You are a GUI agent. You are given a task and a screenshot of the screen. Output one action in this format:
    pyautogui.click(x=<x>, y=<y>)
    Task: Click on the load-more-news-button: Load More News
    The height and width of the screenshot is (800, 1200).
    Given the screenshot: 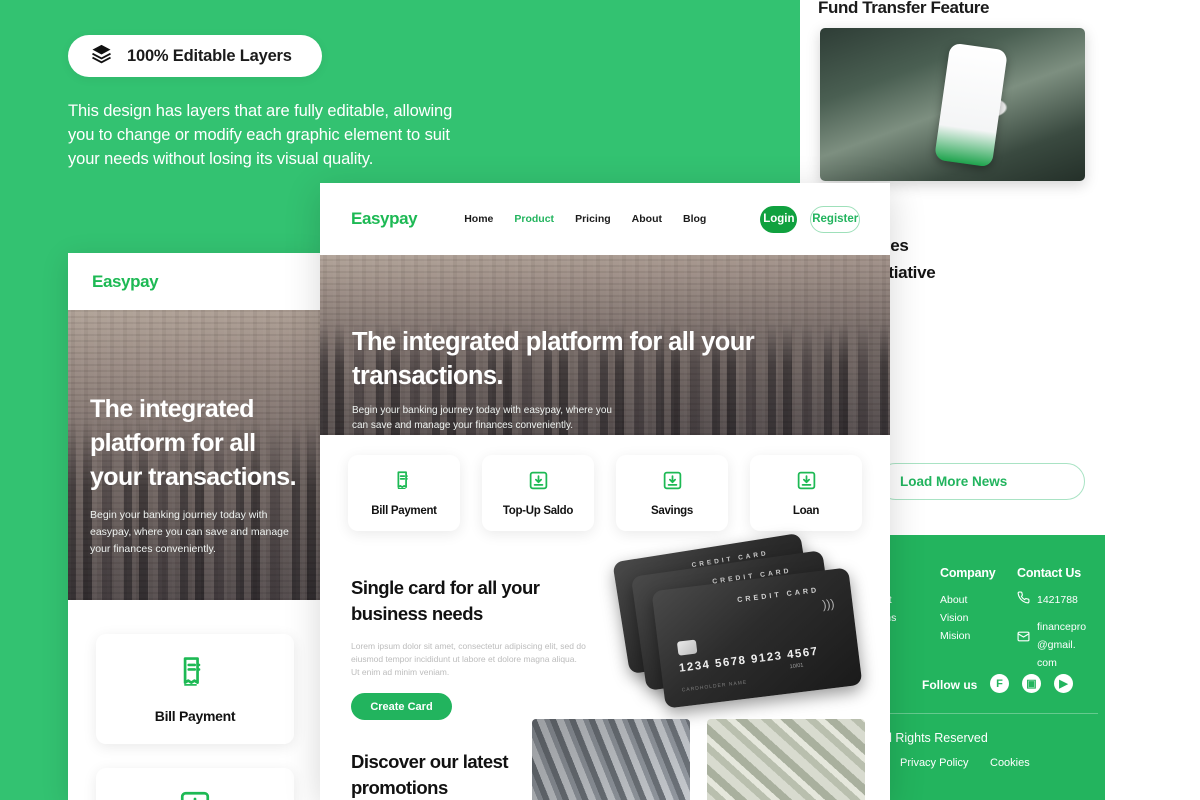 What is the action you would take?
    pyautogui.click(x=981, y=481)
    